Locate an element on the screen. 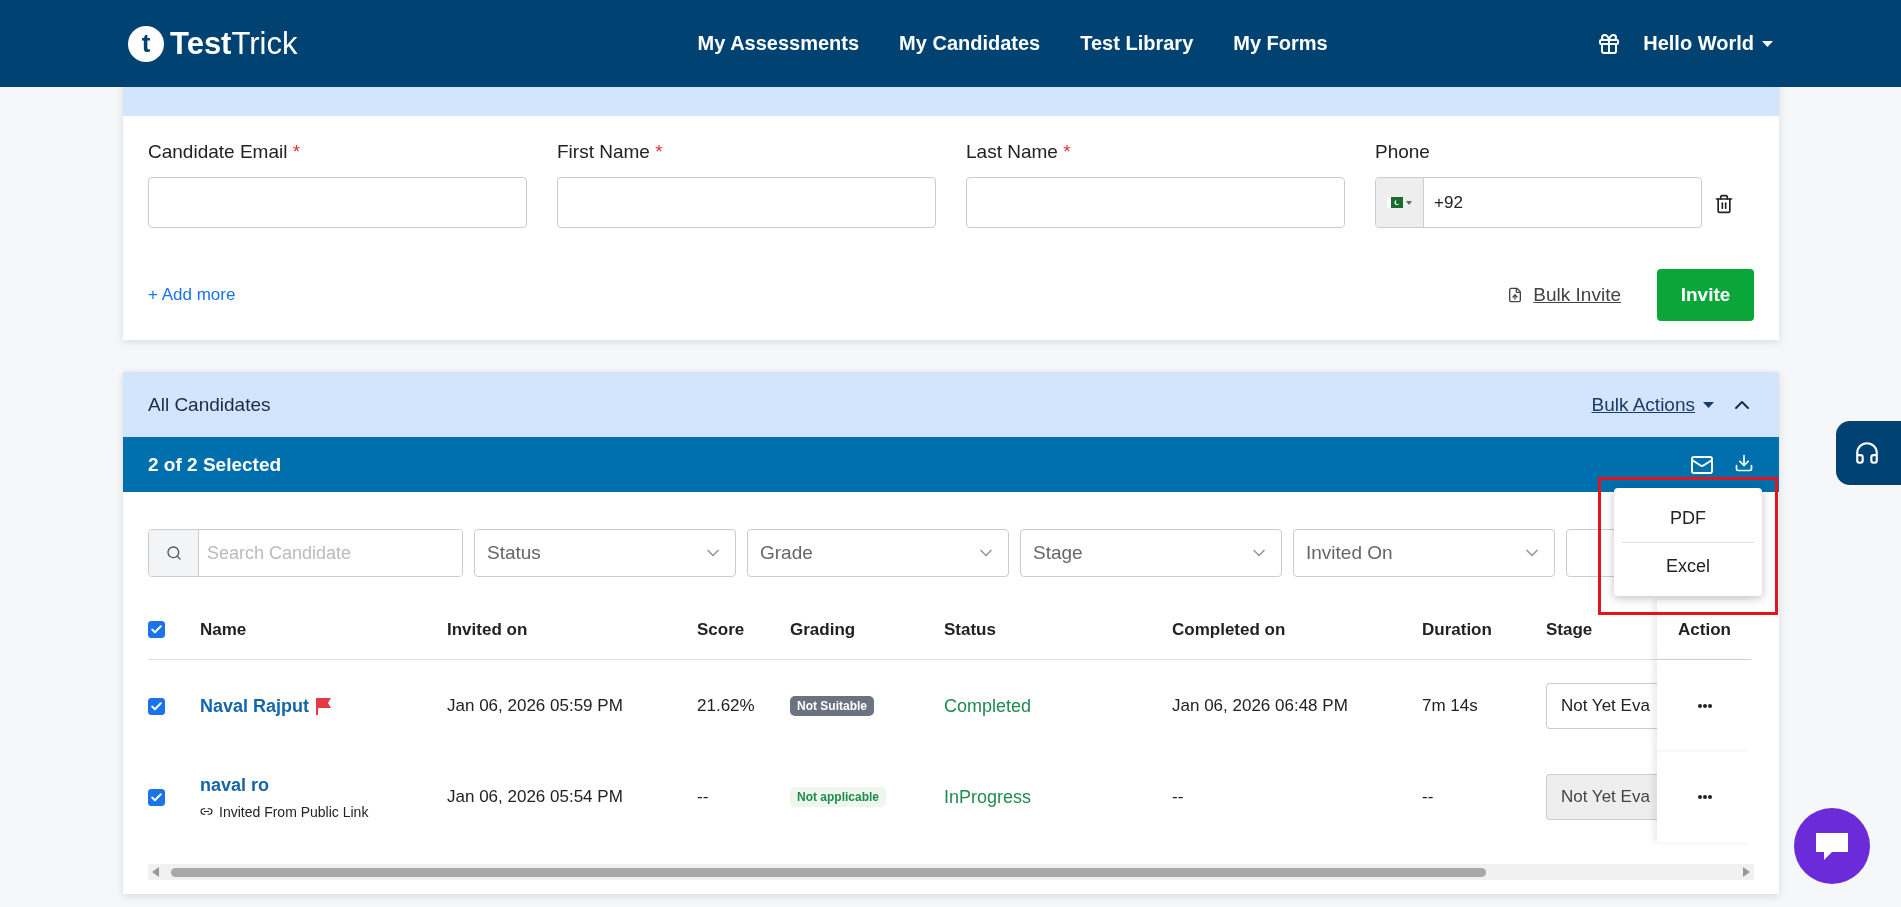 Image resolution: width=1901 pixels, height=907 pixels. table-cell-text: Jan 06, 2026 05:59 PM is located at coordinates (535, 706).